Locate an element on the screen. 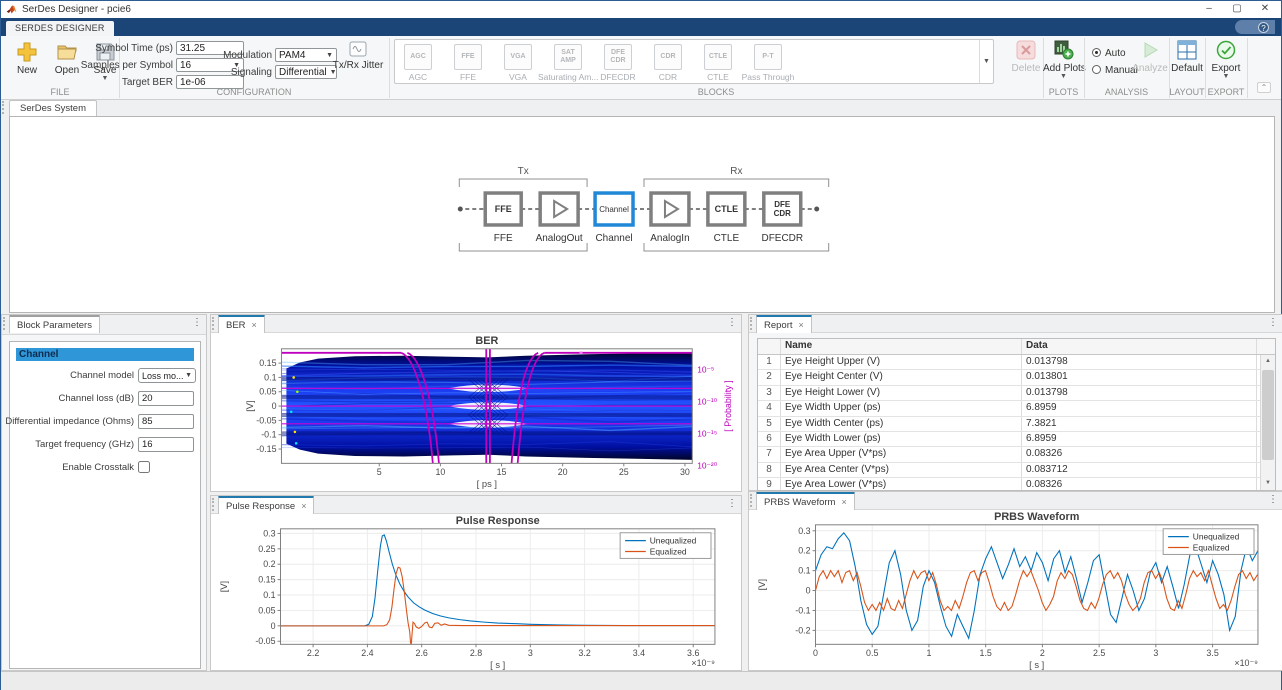  svg-text: 0.25 is located at coordinates (266, 549).